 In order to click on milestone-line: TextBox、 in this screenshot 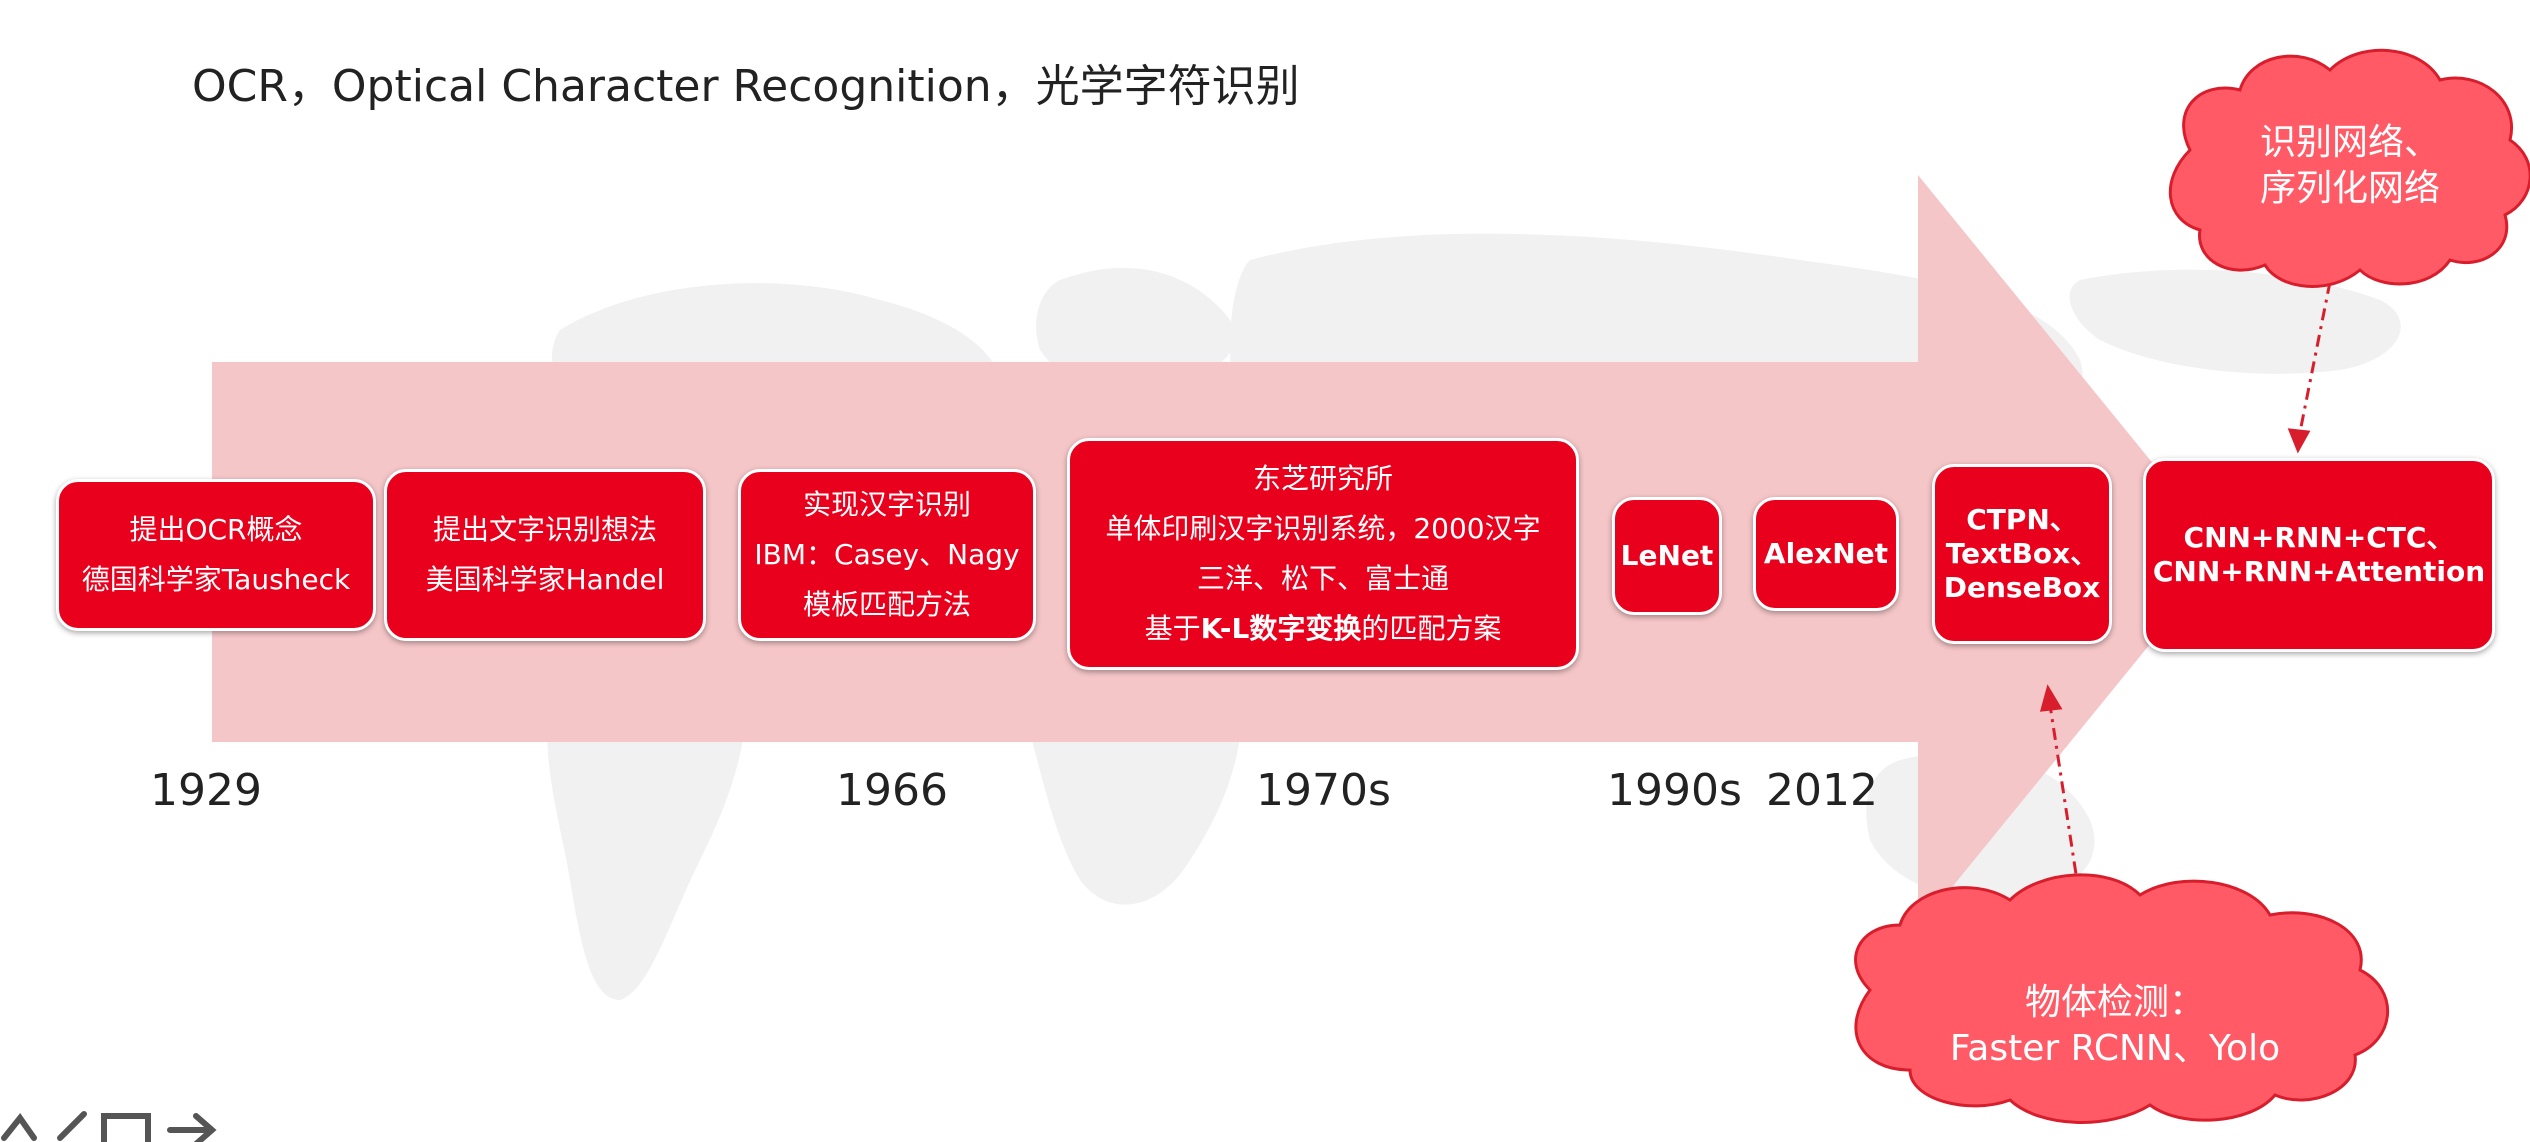, I will do `click(2022, 553)`.